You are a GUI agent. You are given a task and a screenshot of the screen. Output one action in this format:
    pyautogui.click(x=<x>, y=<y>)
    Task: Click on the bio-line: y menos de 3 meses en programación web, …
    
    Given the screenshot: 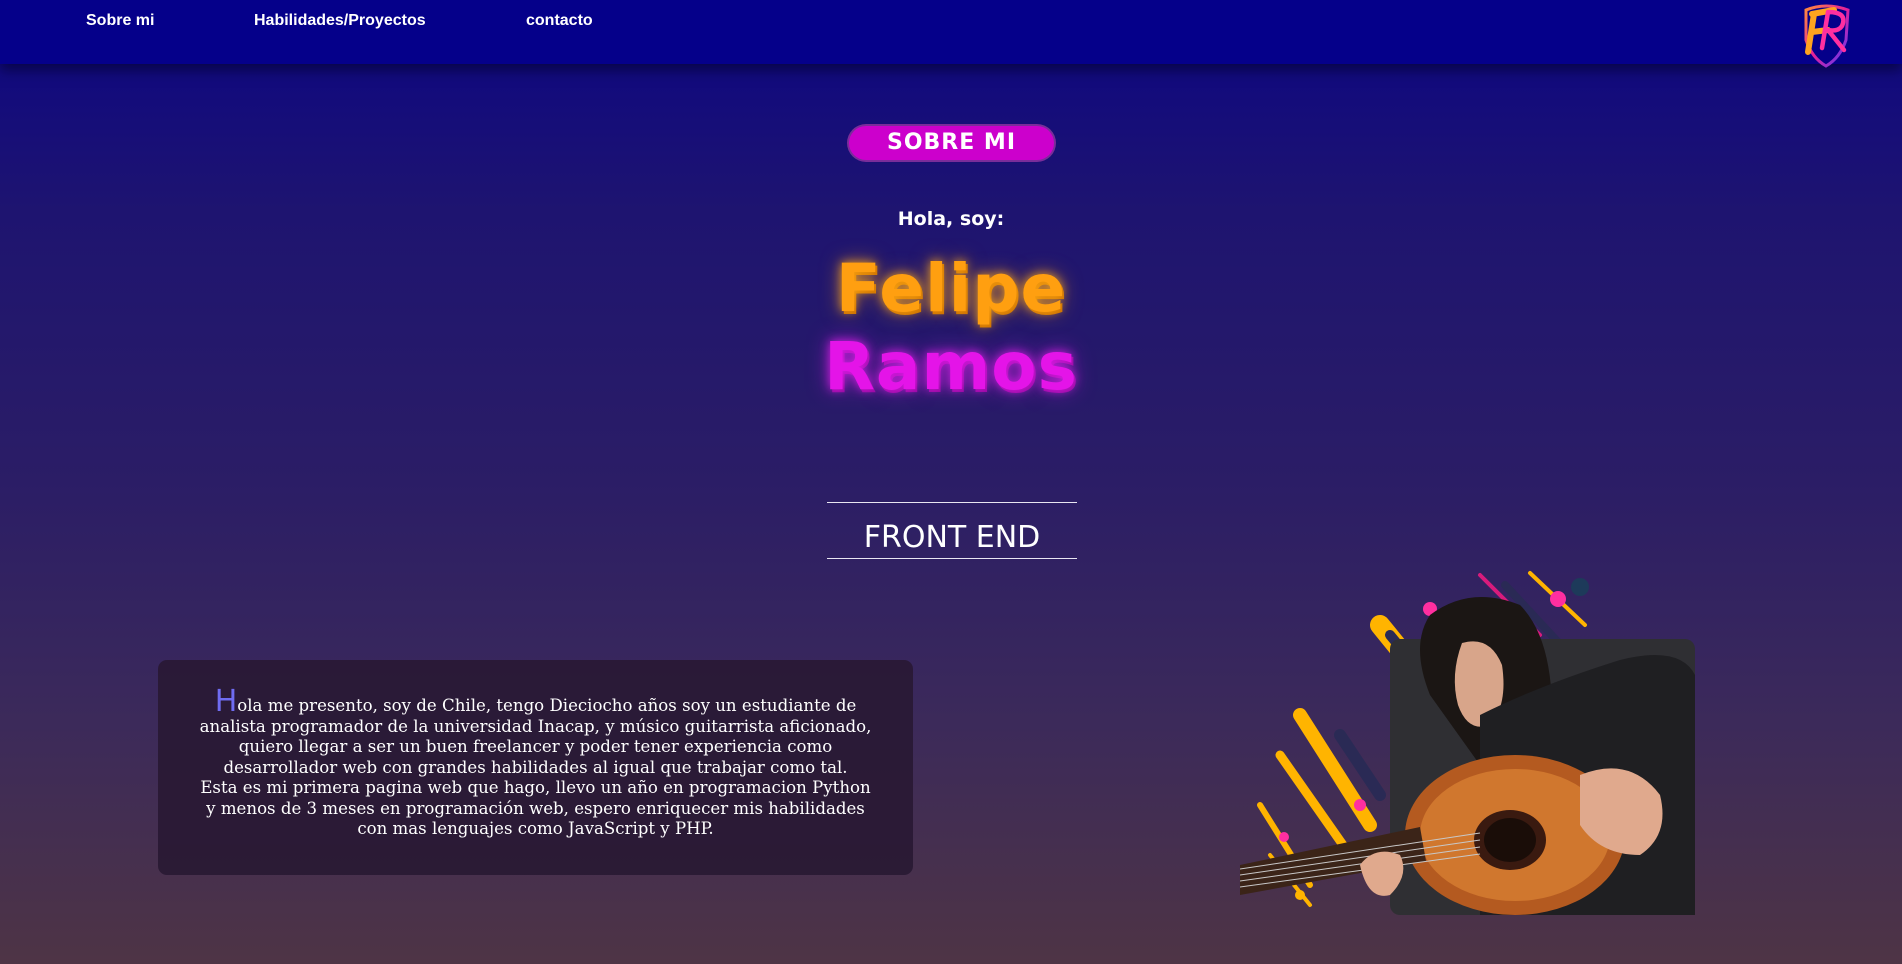 What is the action you would take?
    pyautogui.click(x=535, y=808)
    